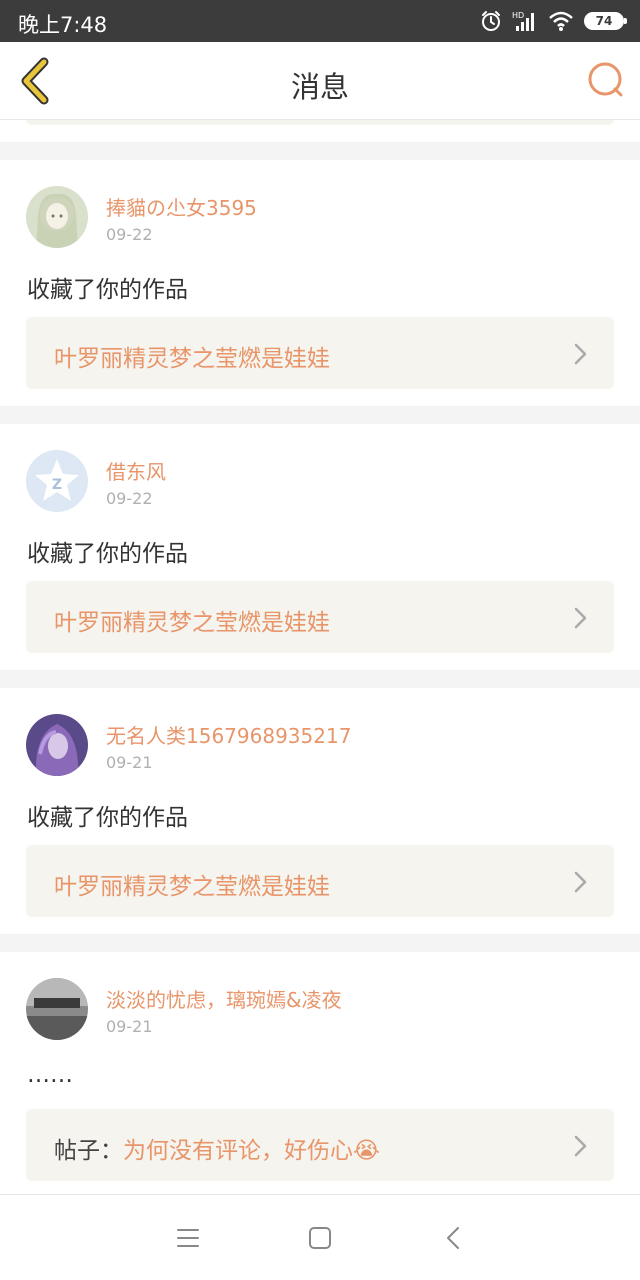  I want to click on status-icons: HD 74, so click(553, 21).